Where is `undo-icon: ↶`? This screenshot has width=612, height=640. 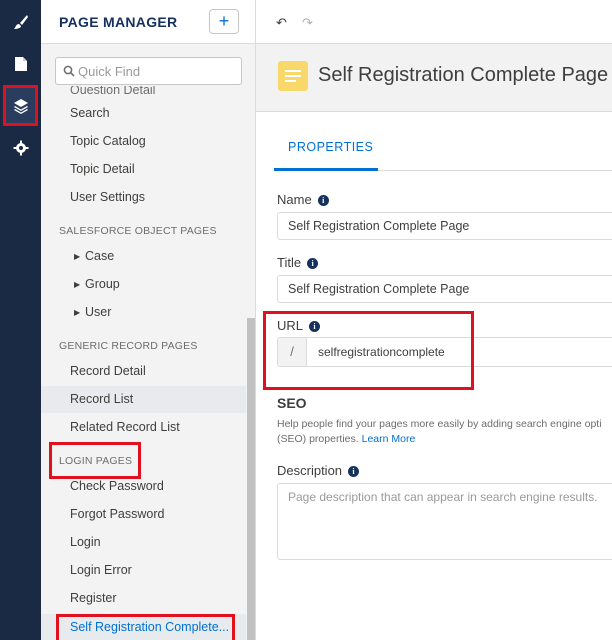
undo-icon: ↶ is located at coordinates (281, 23).